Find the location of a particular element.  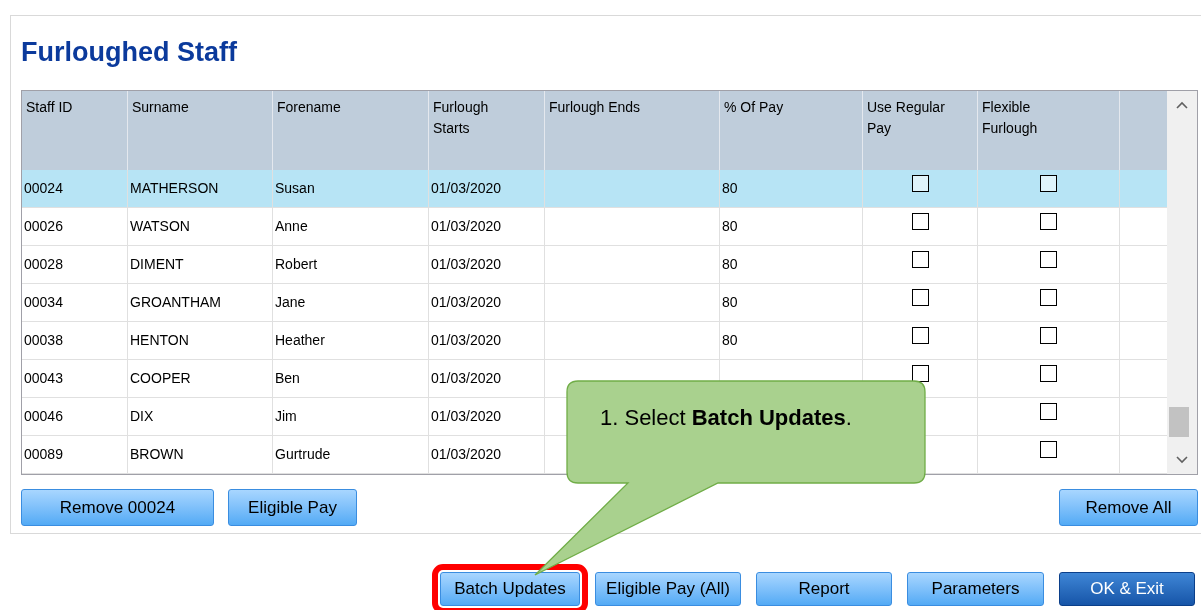

footer-button: Report is located at coordinates (824, 589).